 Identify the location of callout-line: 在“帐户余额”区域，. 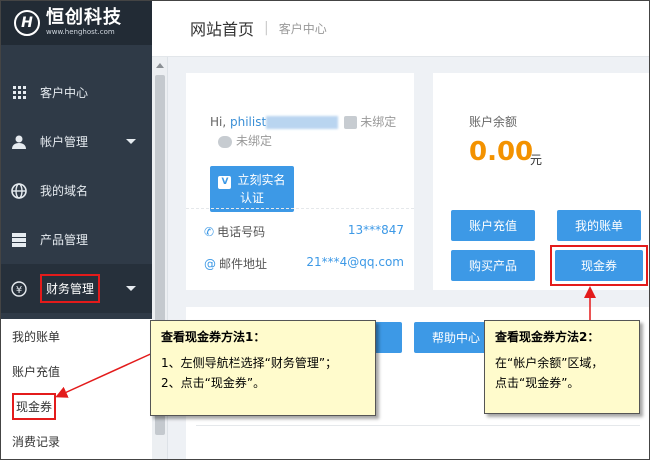
(549, 363).